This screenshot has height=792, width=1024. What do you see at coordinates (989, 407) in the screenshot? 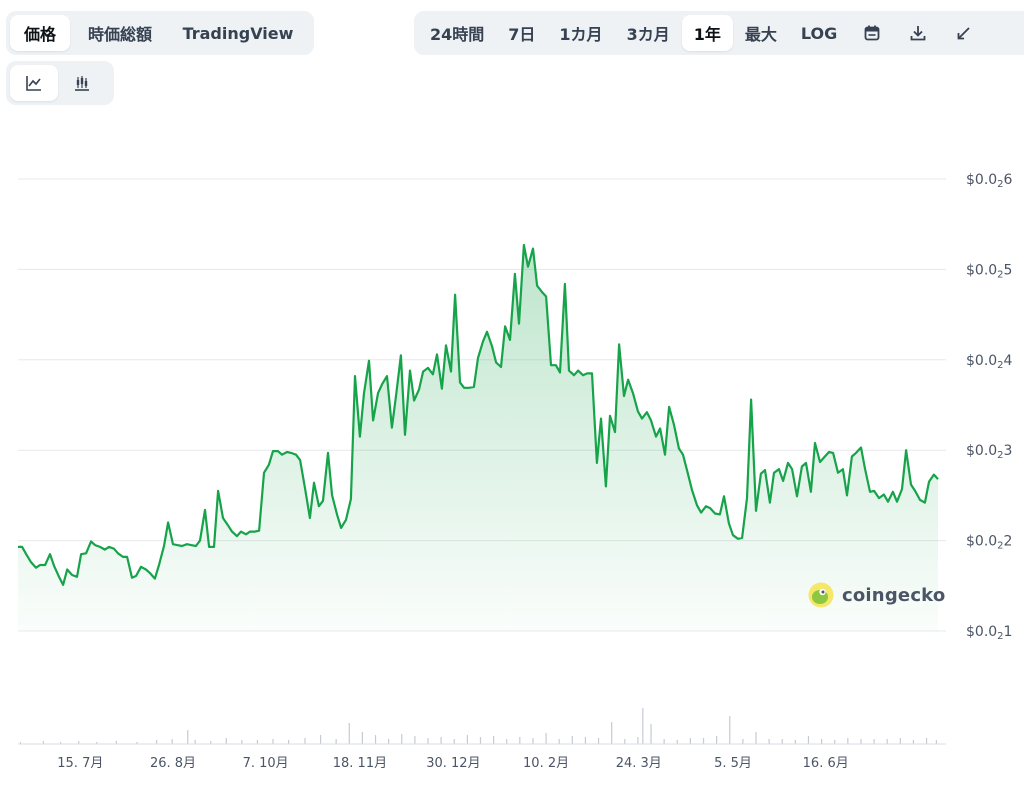
I see `y-axis-labels: $0.026 $0.025 $0.024 $0.023 $0.022 $0.021` at bounding box center [989, 407].